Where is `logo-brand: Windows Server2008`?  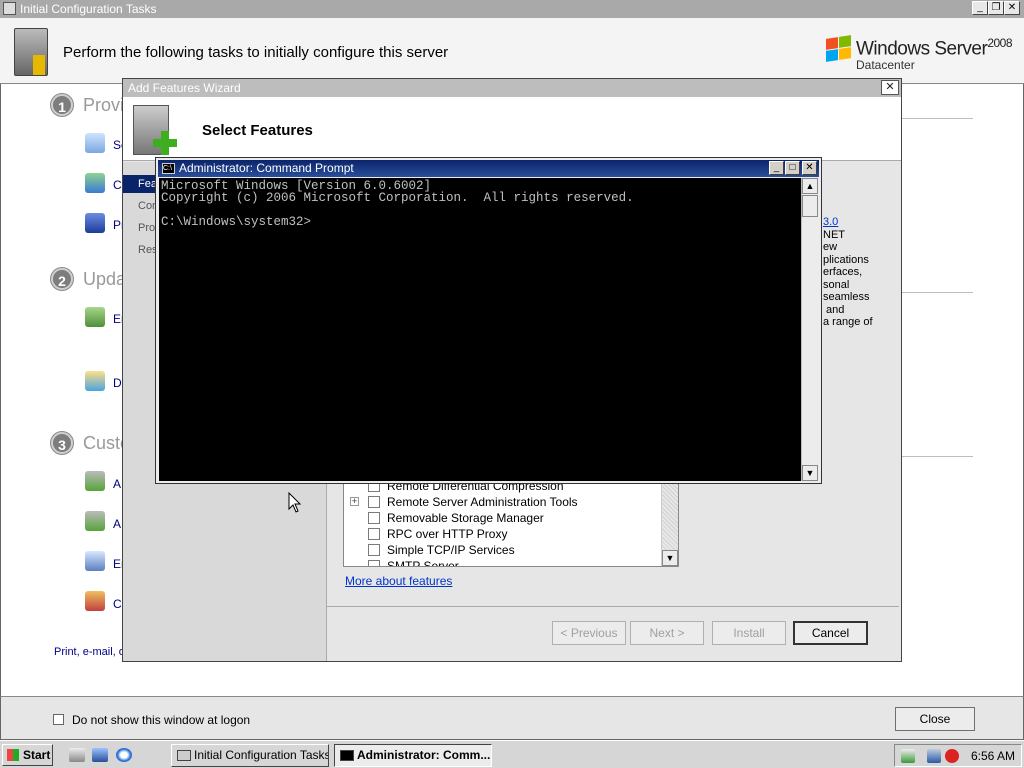 logo-brand: Windows Server2008 is located at coordinates (934, 48).